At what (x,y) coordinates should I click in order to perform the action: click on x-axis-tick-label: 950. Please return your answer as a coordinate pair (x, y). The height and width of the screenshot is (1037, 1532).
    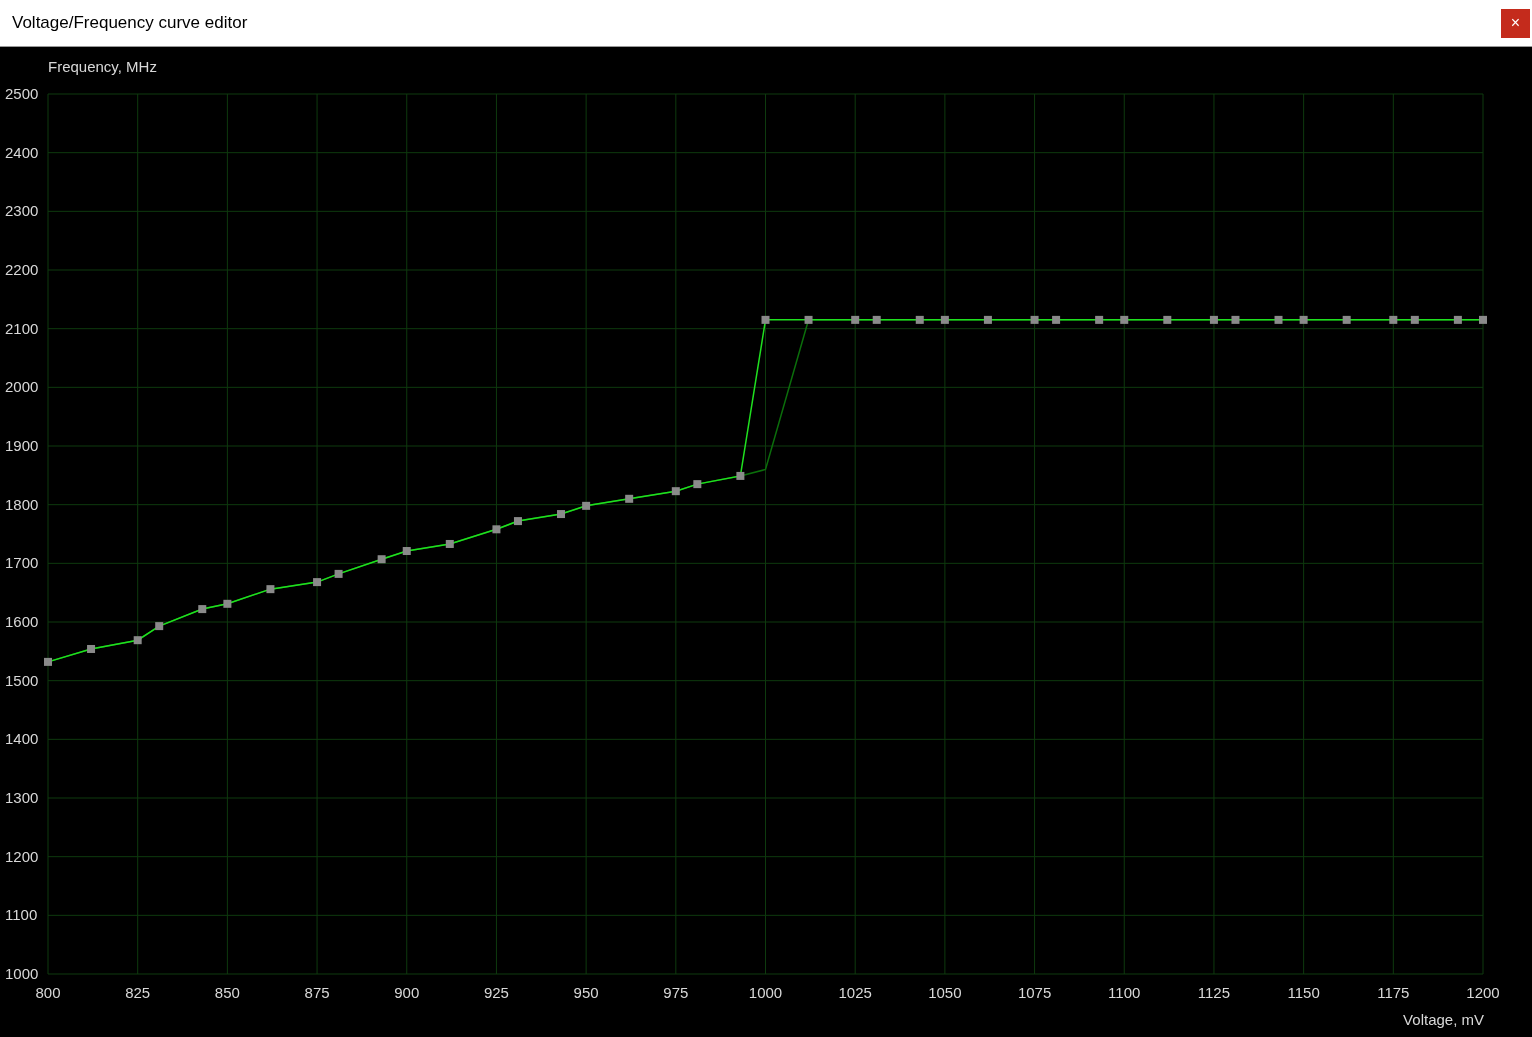
    Looking at the image, I should click on (586, 992).